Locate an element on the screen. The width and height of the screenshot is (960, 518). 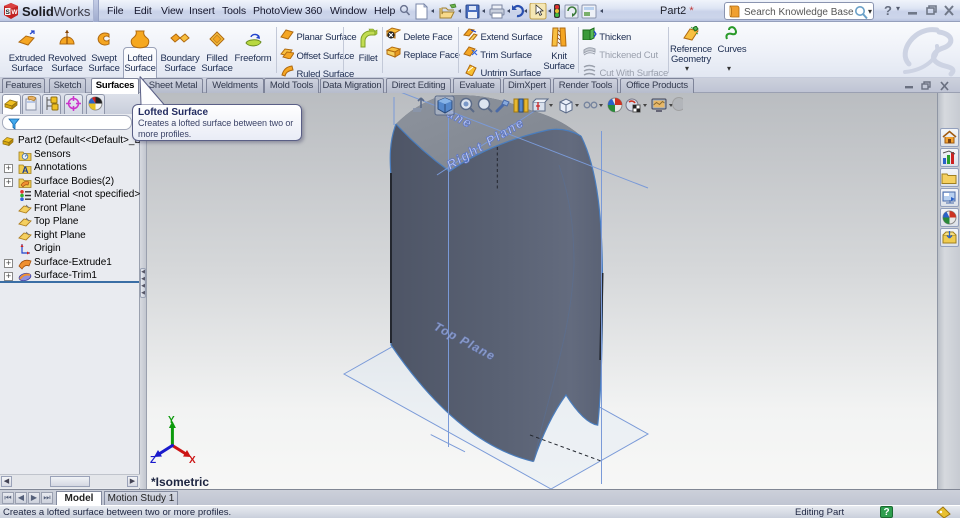
svg-text: Z is located at coordinates (153, 460).